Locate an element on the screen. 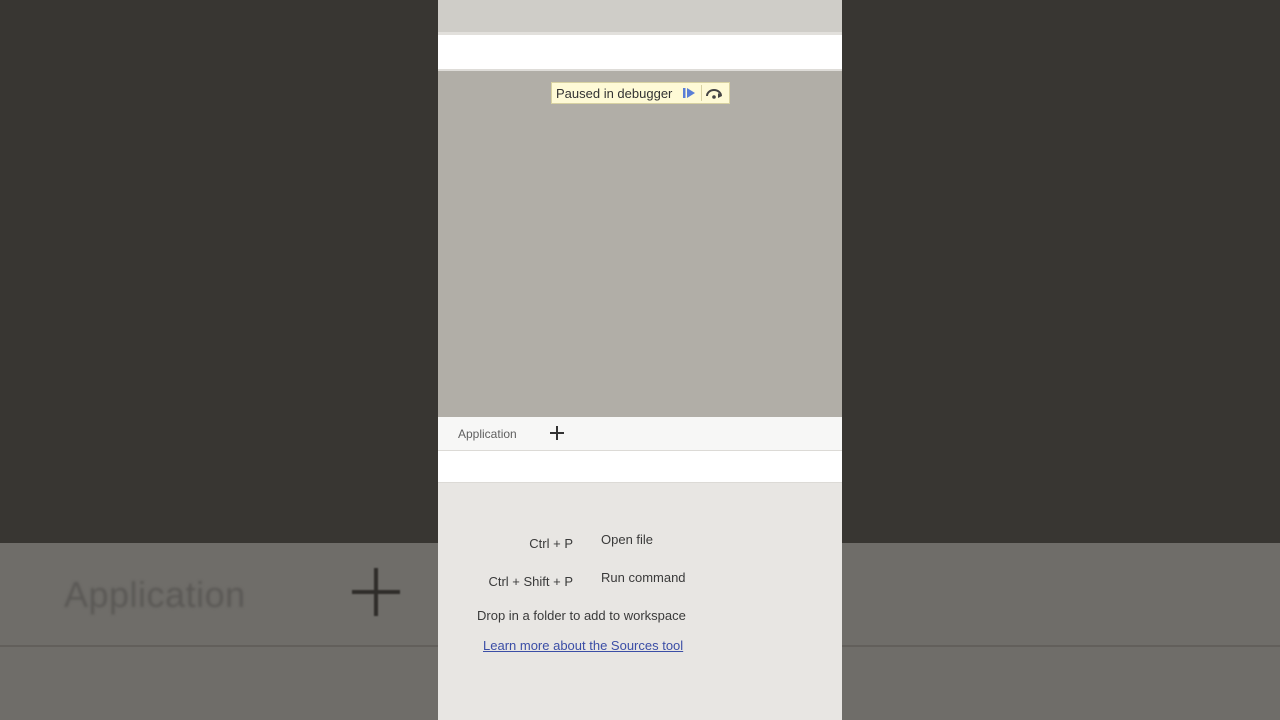 This screenshot has width=1280, height=720. resume-button is located at coordinates (689, 93).